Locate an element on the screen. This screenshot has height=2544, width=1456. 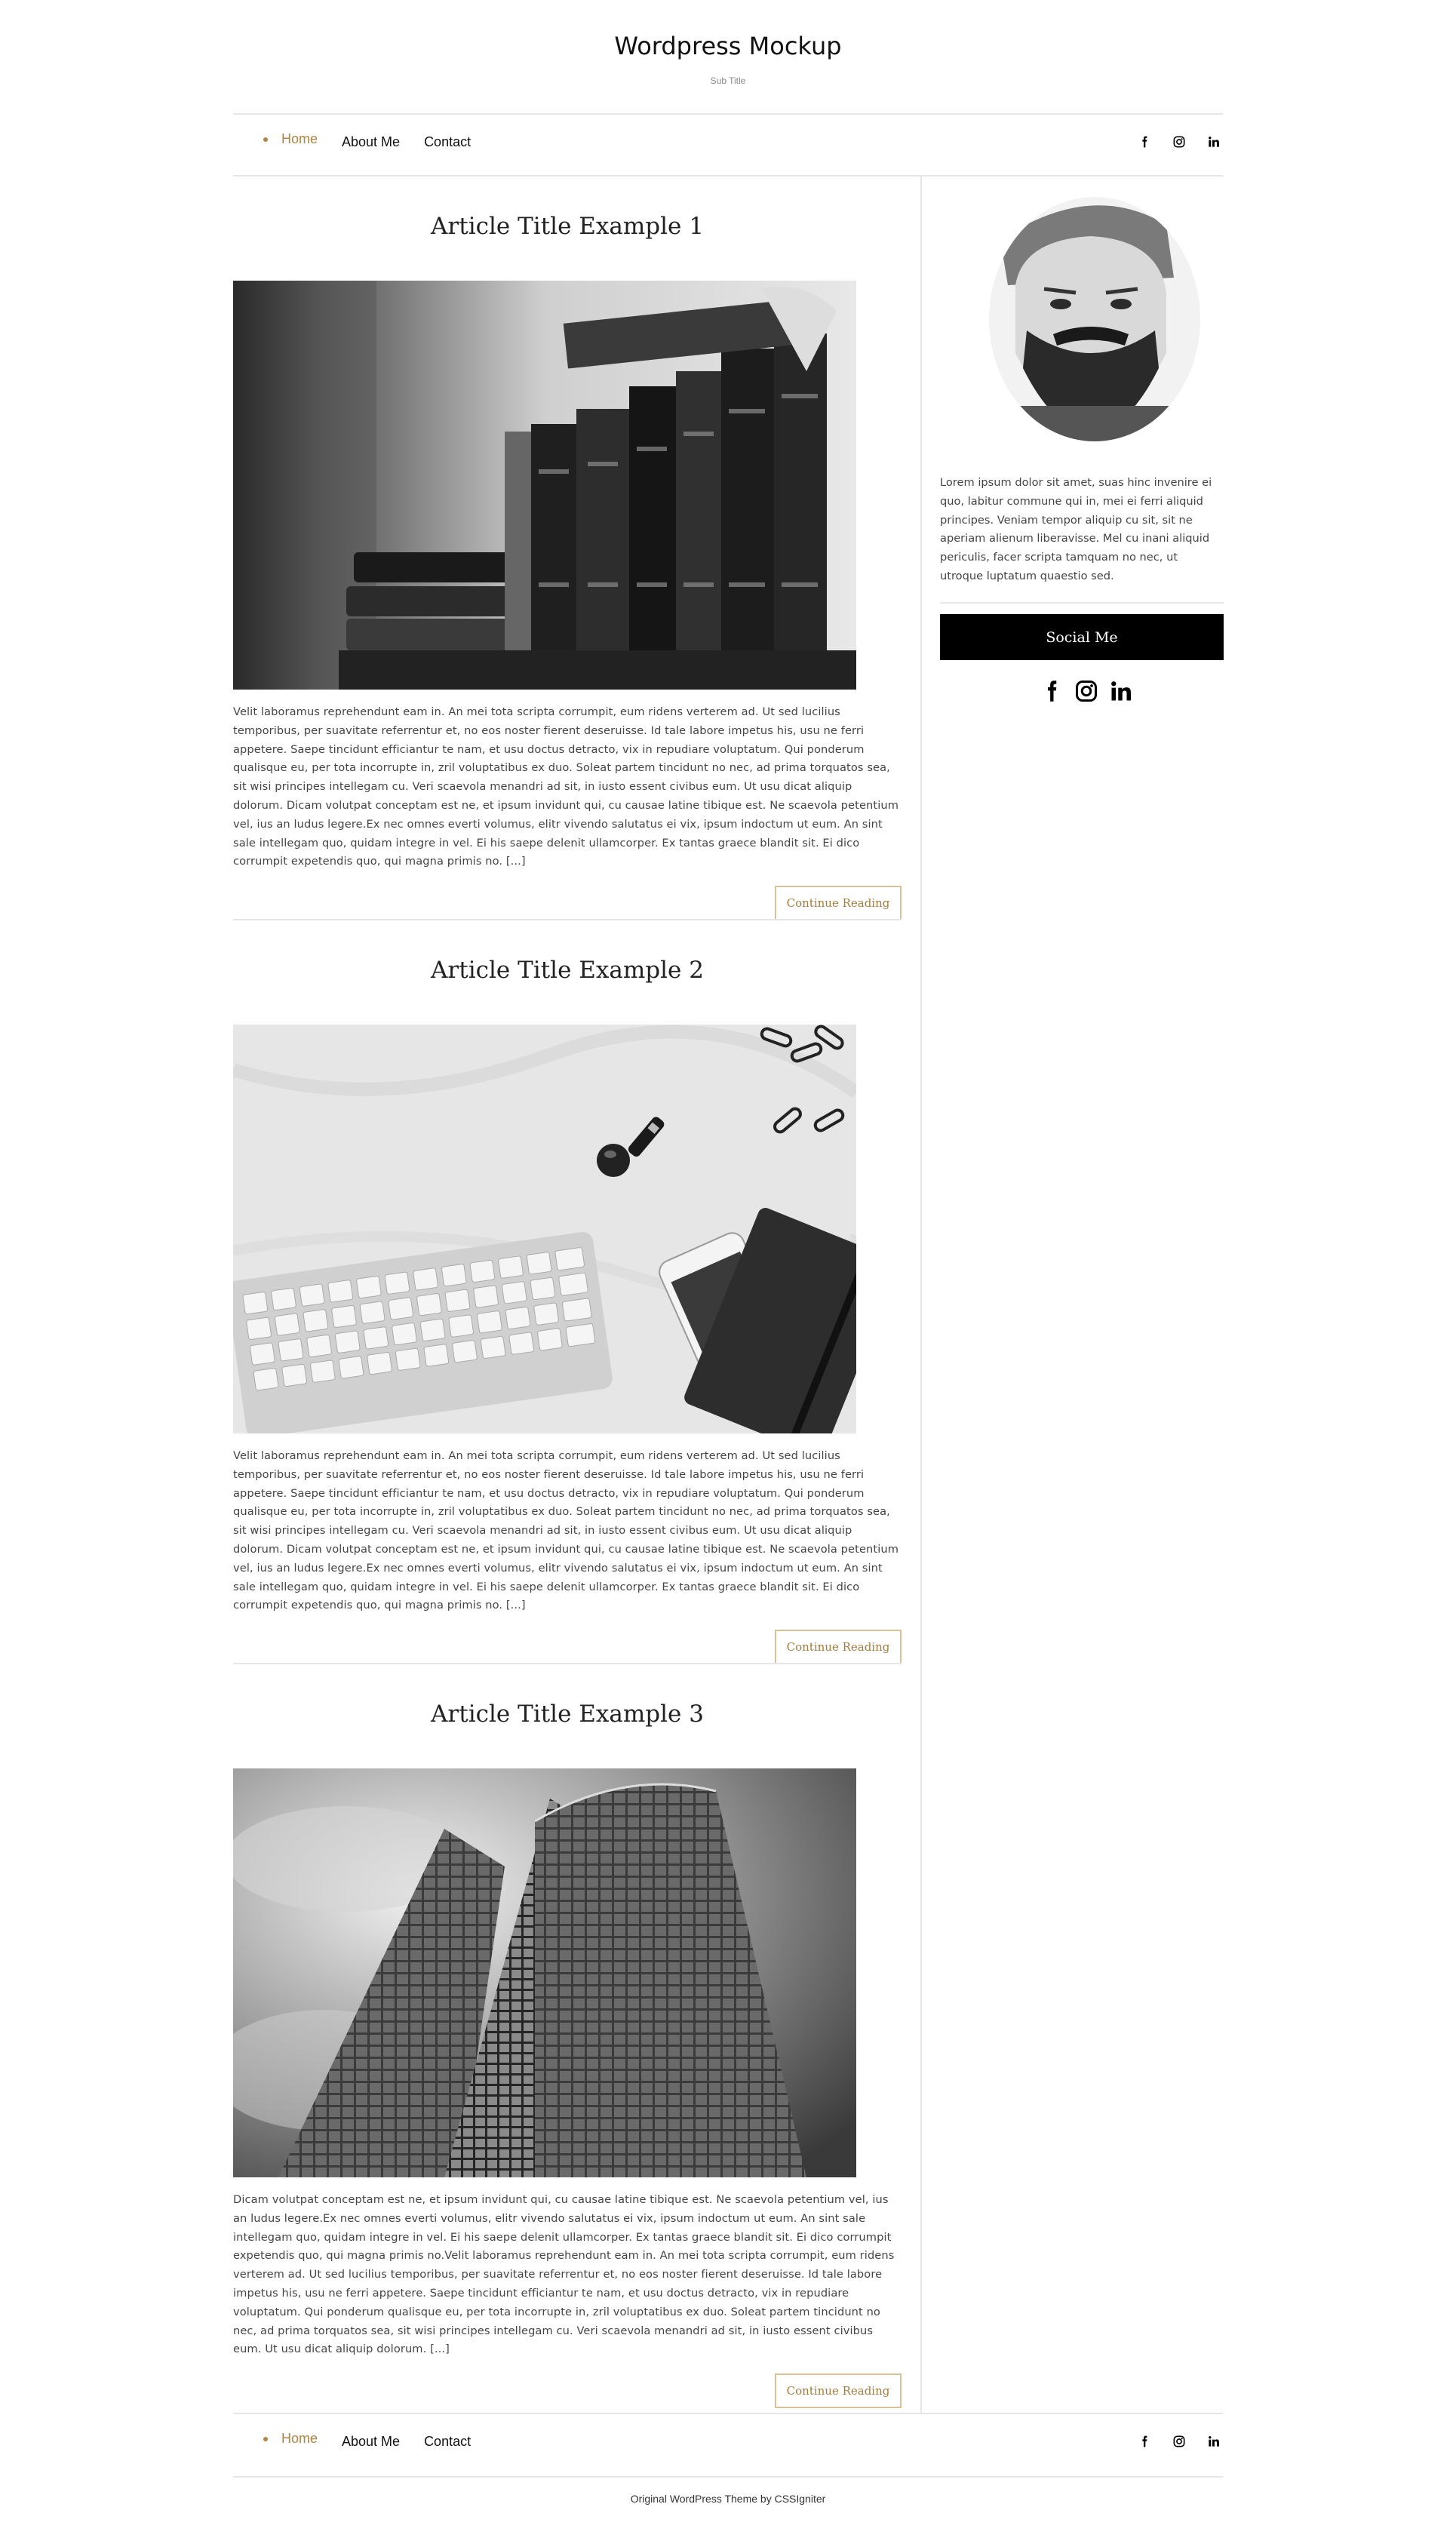
footer-social-links is located at coordinates (1171, 2441).